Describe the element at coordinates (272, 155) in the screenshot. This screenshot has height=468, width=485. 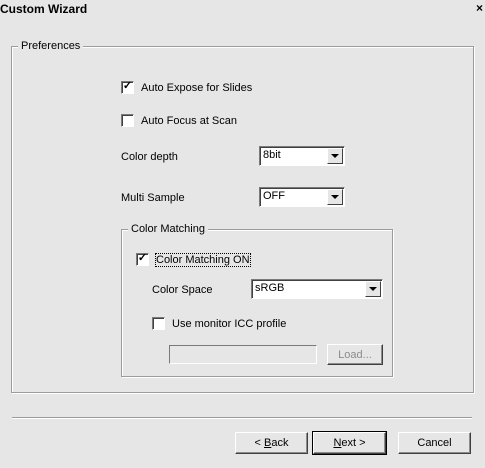
I see `color-depth-value: 8bit` at that location.